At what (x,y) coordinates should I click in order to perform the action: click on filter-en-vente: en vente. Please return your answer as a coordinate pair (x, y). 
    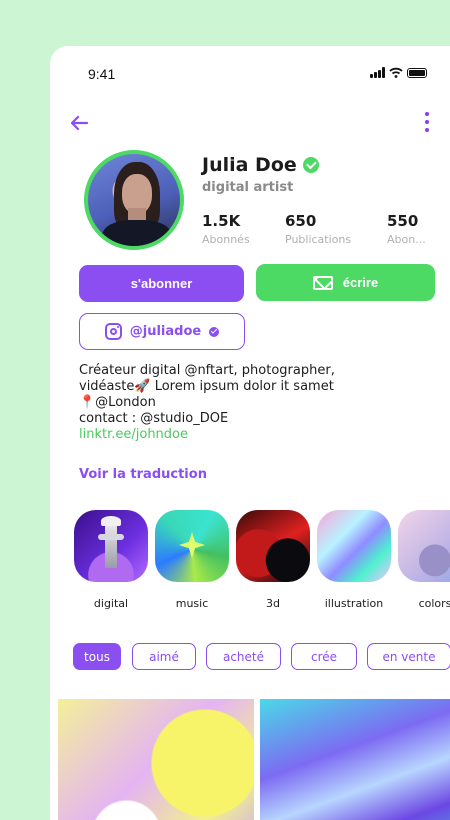
    Looking at the image, I should click on (408, 656).